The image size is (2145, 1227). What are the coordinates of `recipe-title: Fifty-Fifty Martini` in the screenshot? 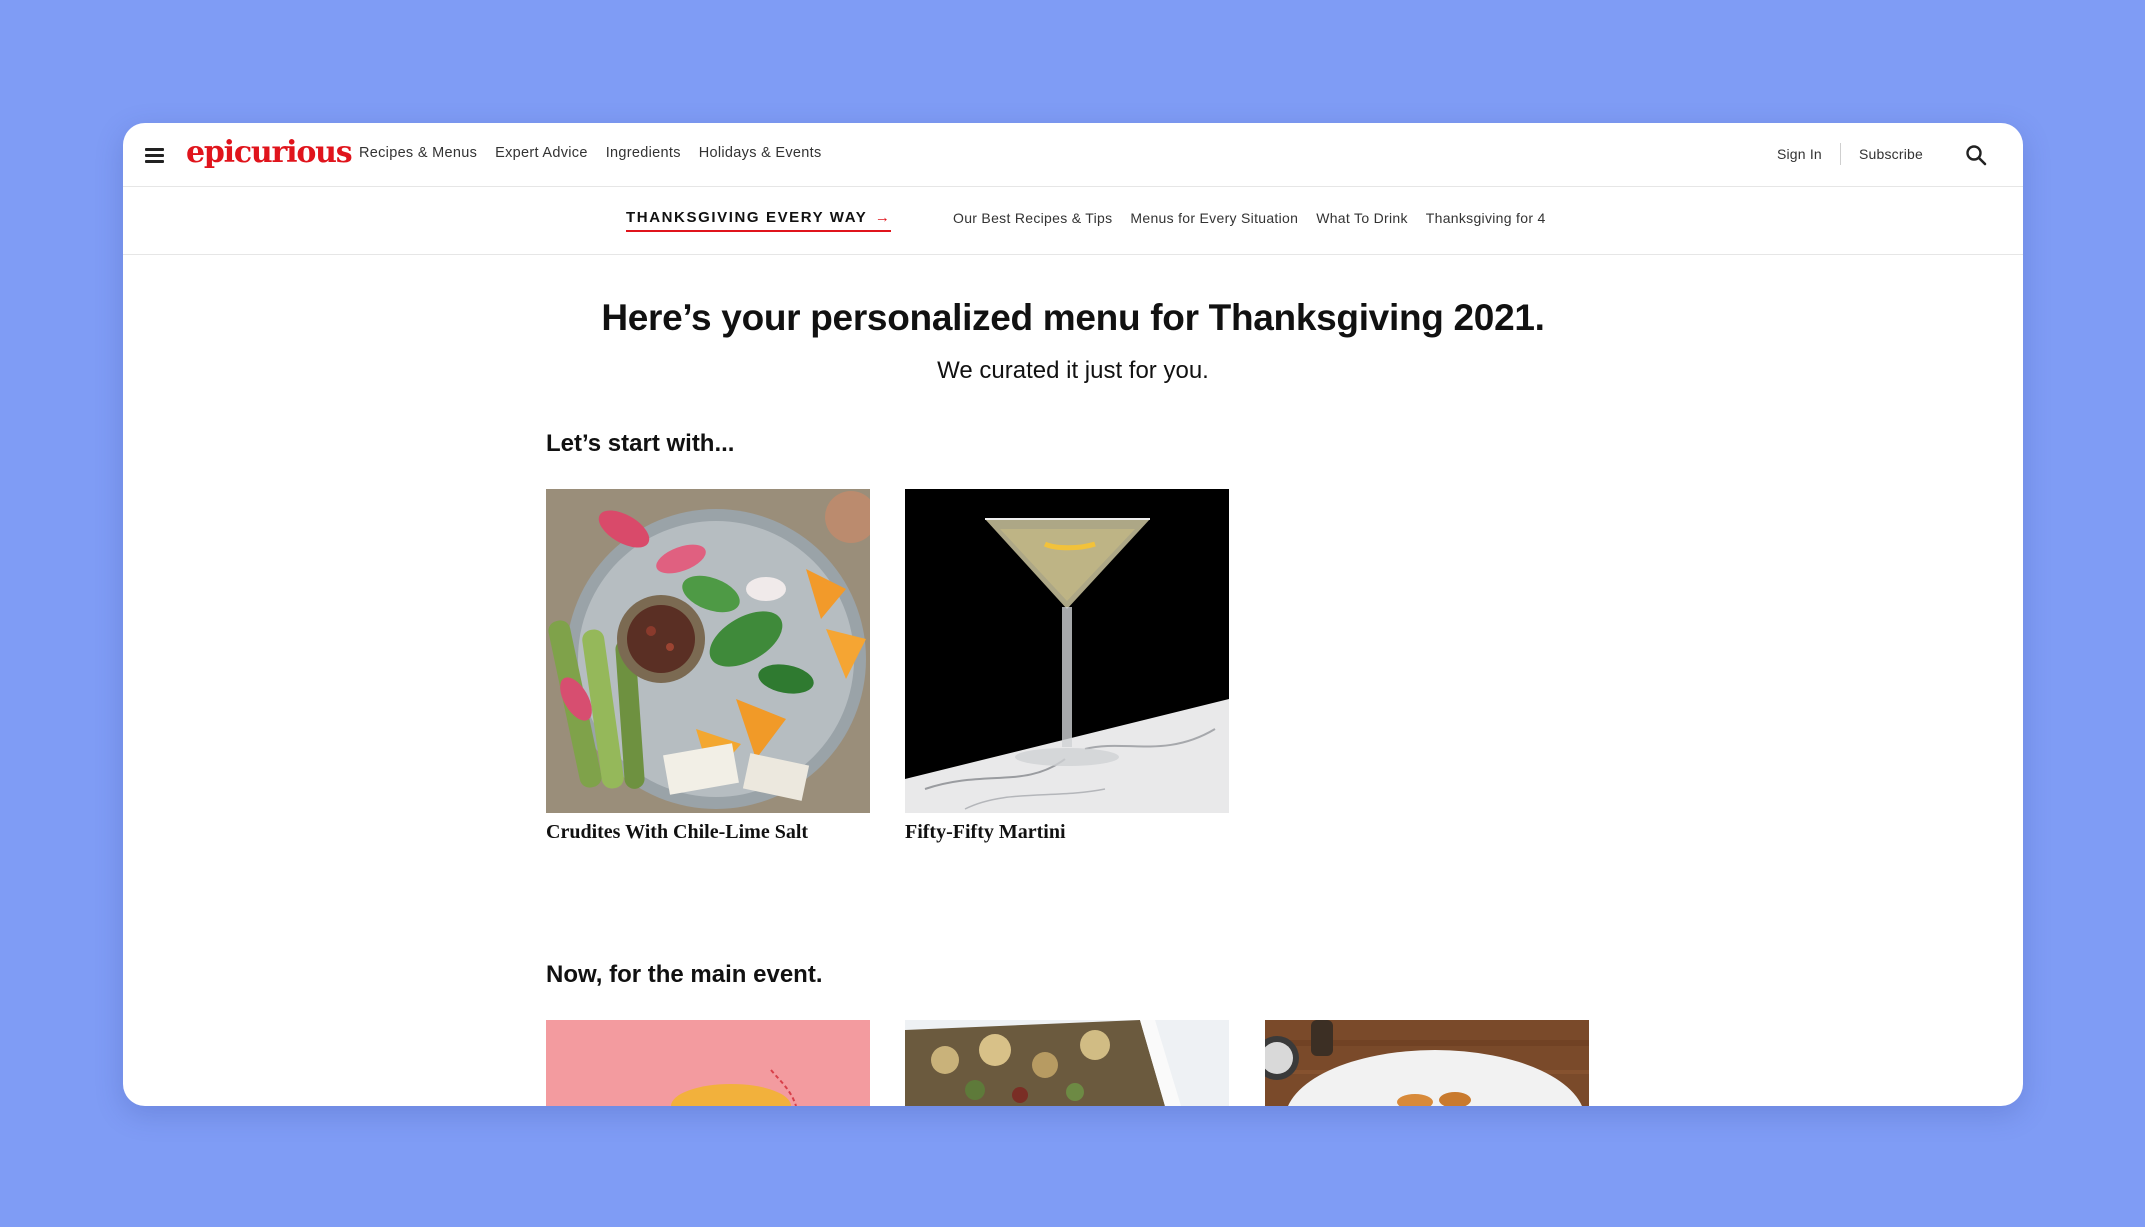 It's located at (1067, 832).